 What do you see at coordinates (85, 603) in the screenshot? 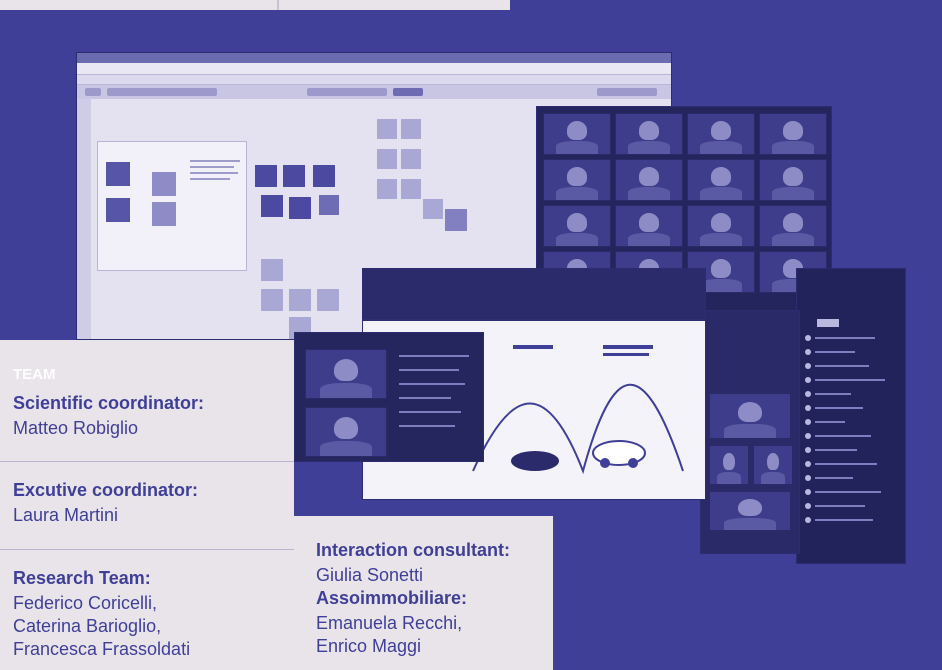
I see `research-team-member: Federico Coricelli,` at bounding box center [85, 603].